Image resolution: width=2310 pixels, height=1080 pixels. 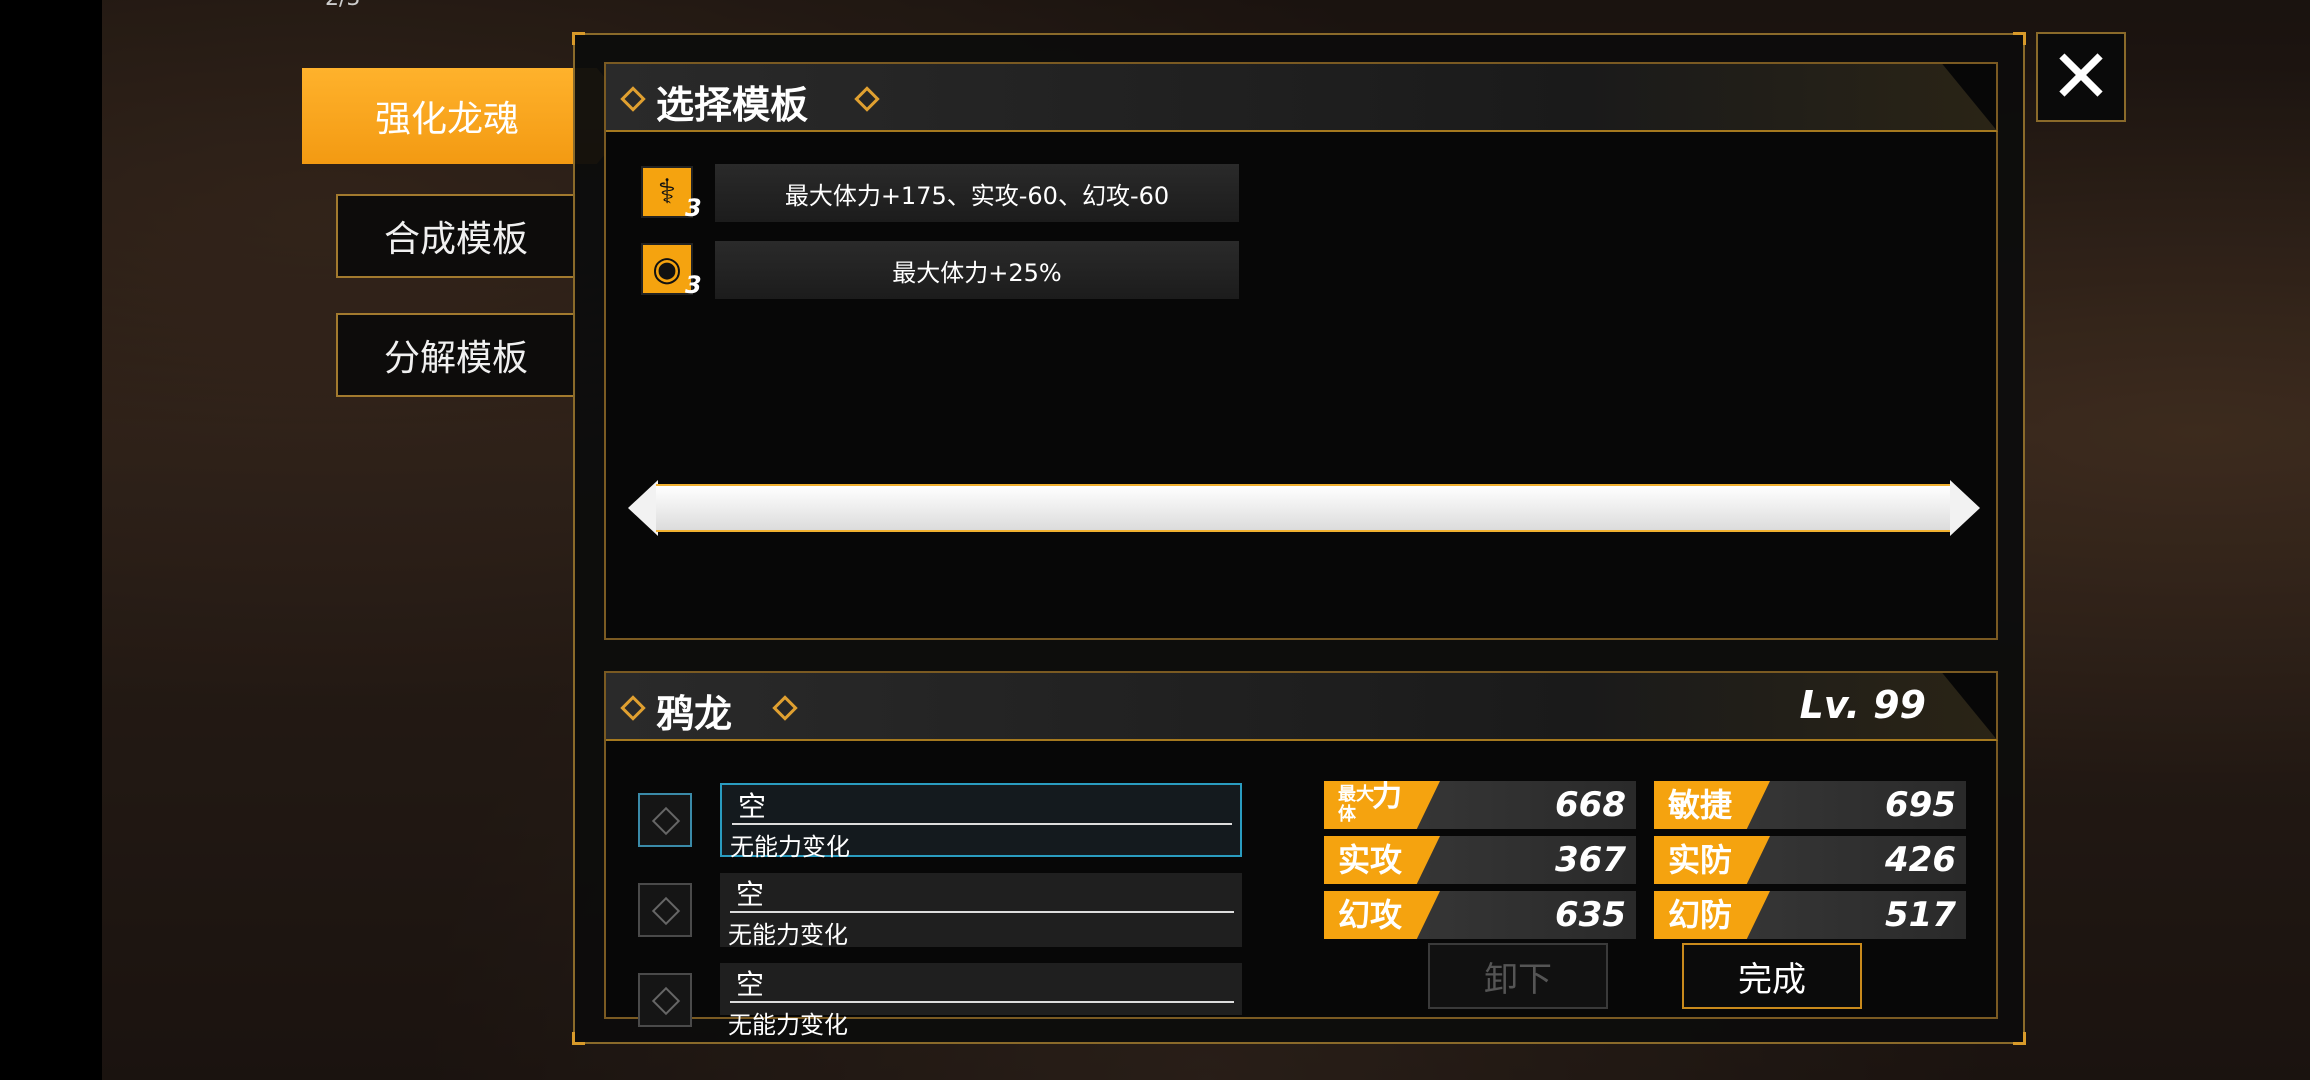 What do you see at coordinates (1302, 98) in the screenshot?
I see `template-section-header` at bounding box center [1302, 98].